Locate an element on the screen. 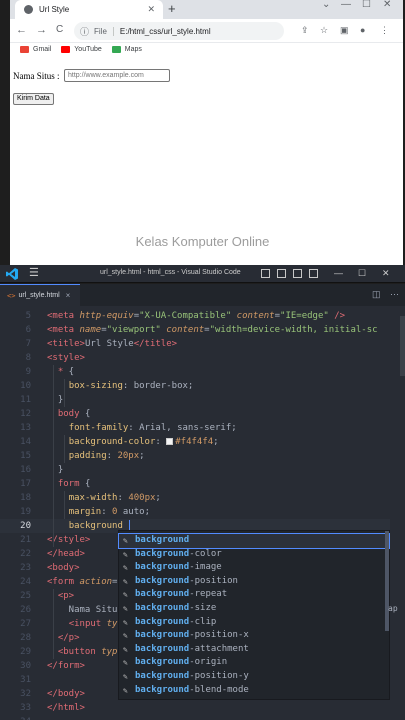 The image size is (405, 720). code-line: 14 background-color: #f4f4f4; is located at coordinates (202, 442).